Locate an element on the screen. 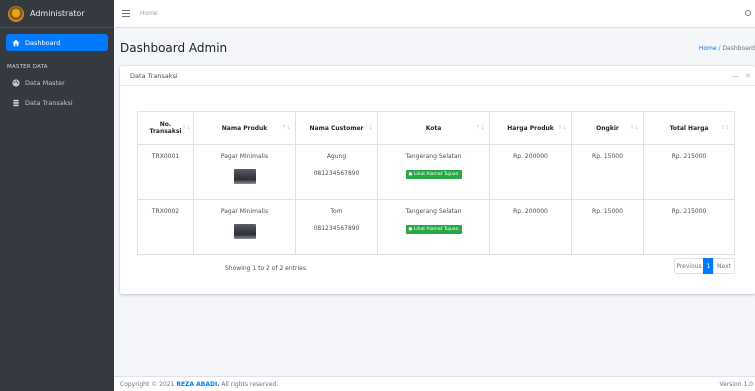  column-header-harga: Harga Produk ↑↓ is located at coordinates (530, 128).